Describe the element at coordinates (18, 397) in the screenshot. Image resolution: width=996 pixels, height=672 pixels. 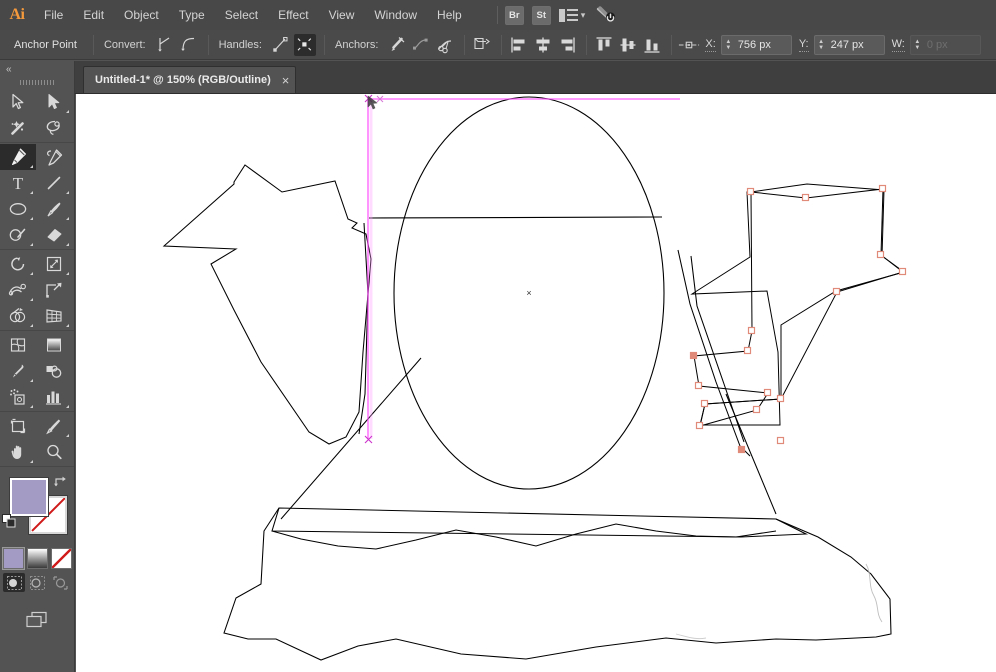
I see `tool-symbol-sprayer` at that location.